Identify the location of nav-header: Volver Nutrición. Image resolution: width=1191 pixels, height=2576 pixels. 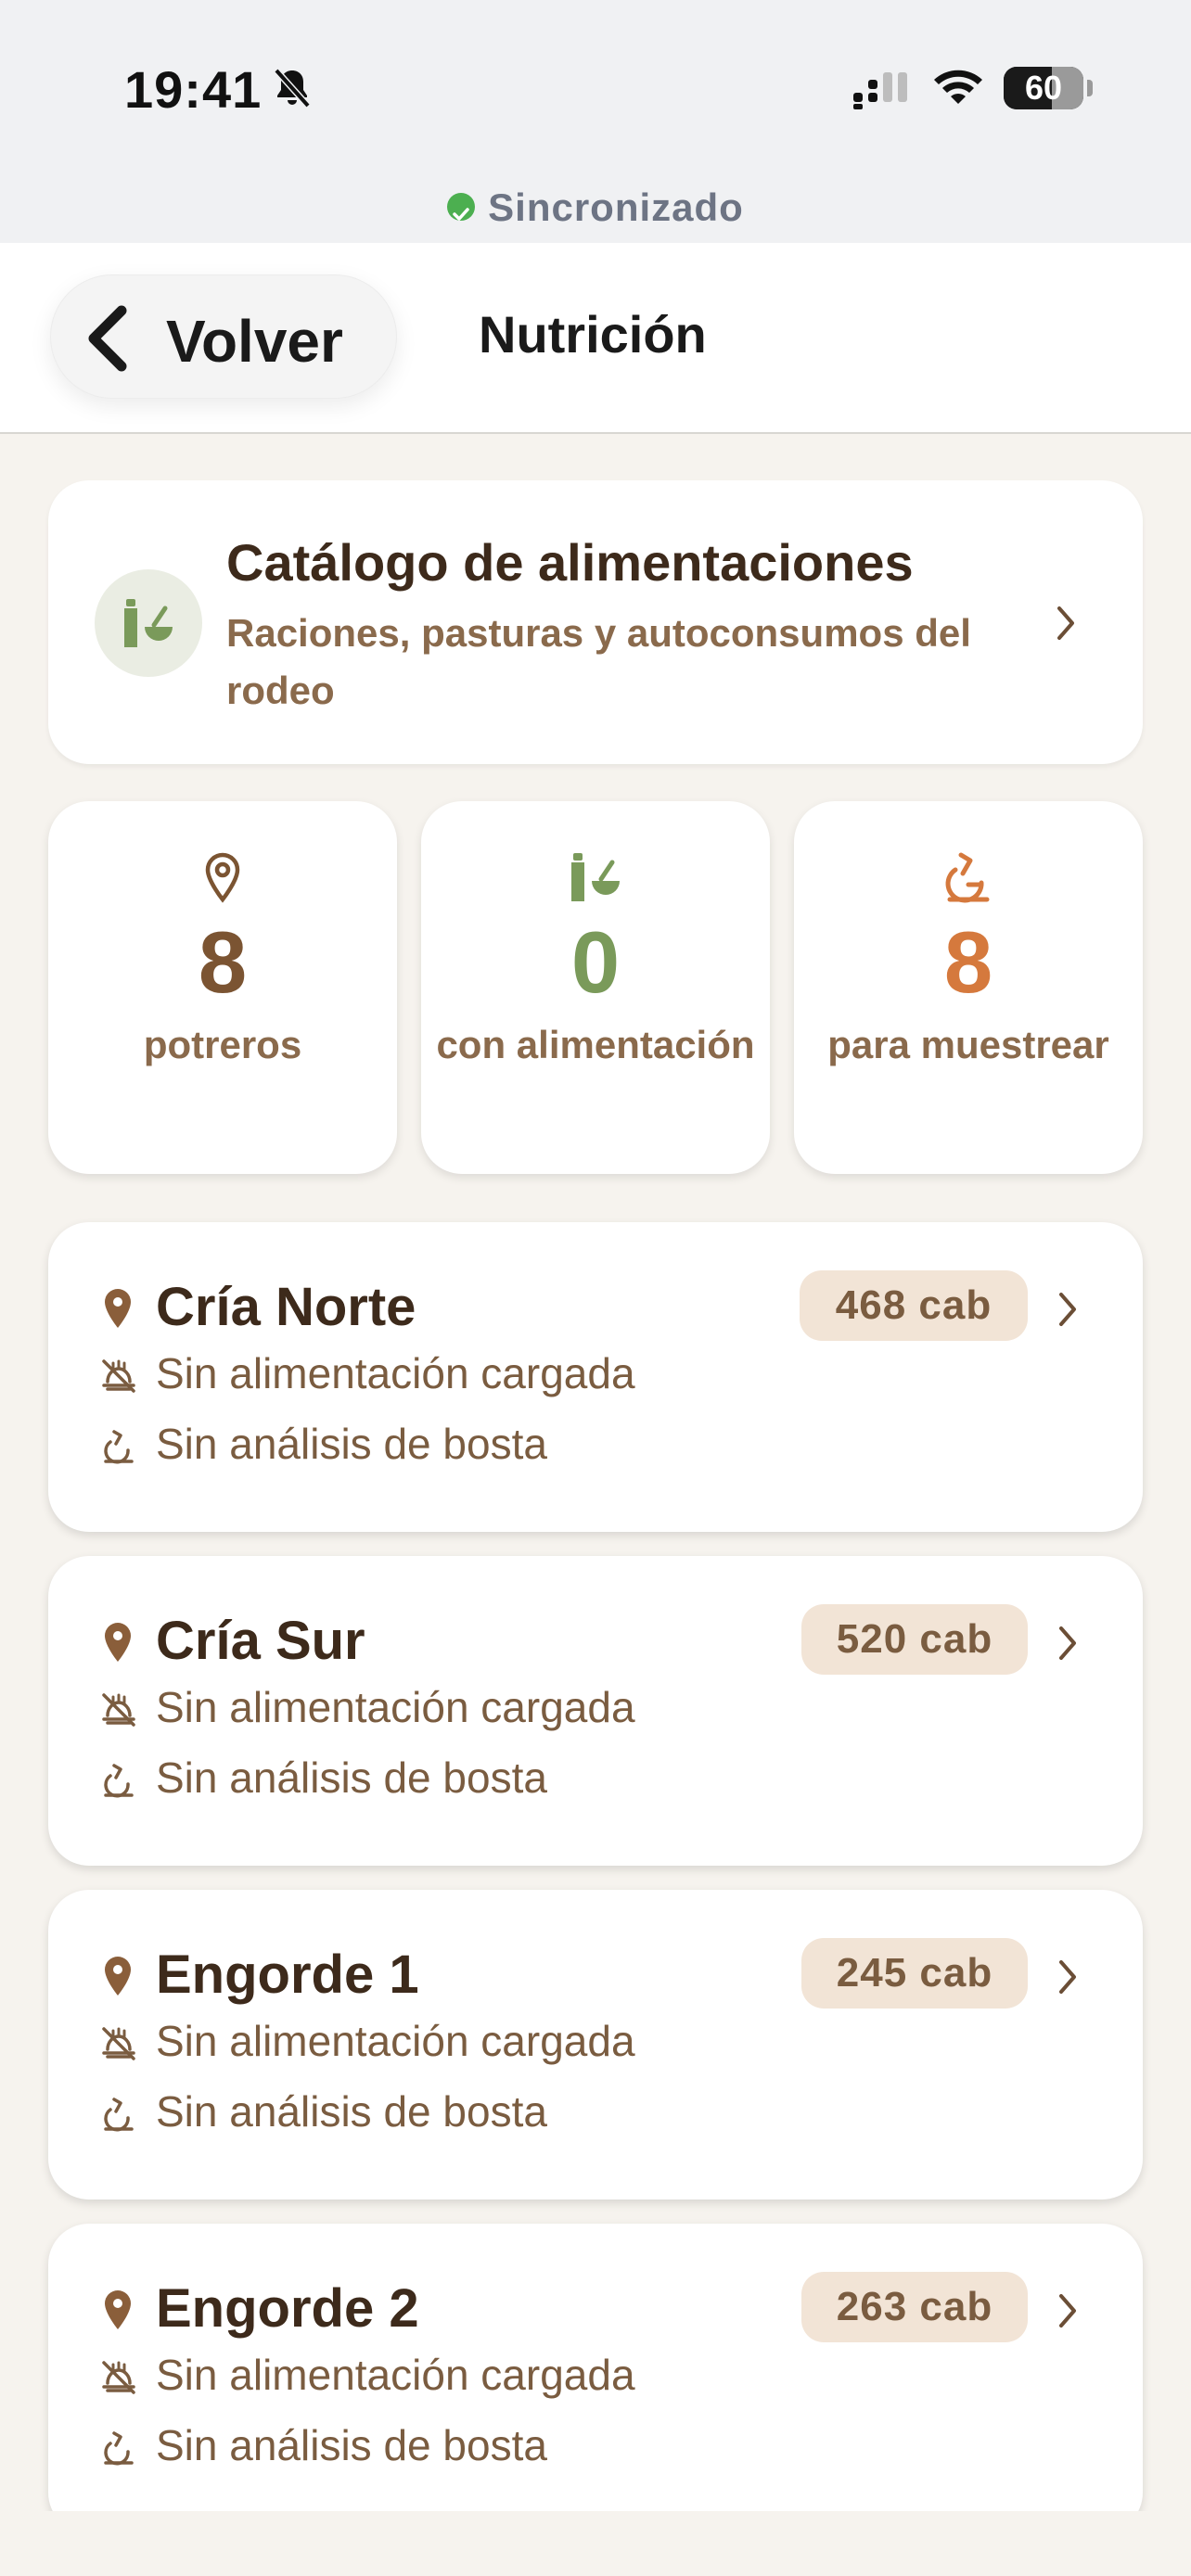
(595, 338).